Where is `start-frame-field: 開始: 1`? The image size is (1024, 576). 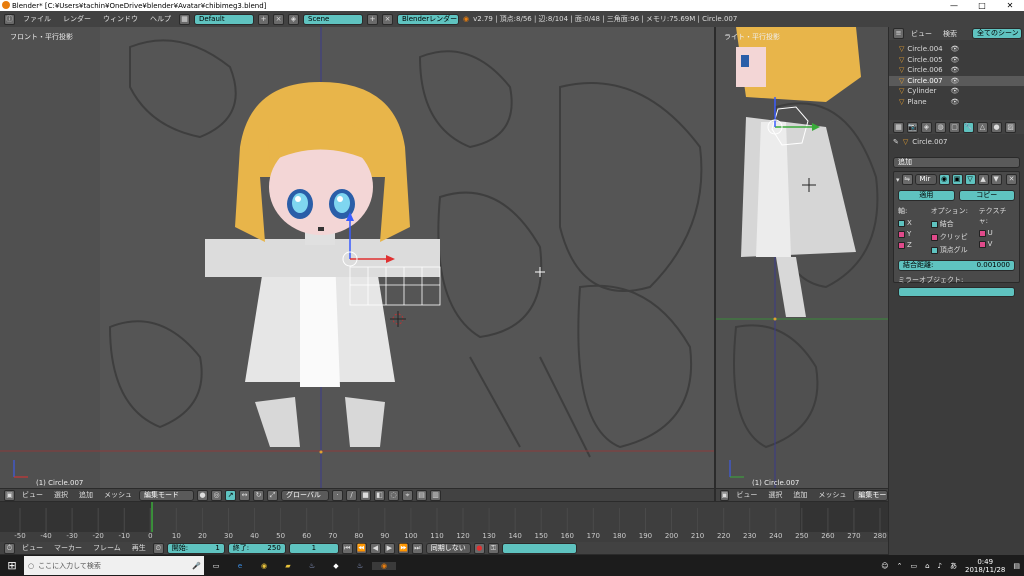 start-frame-field: 開始: 1 is located at coordinates (195, 548).